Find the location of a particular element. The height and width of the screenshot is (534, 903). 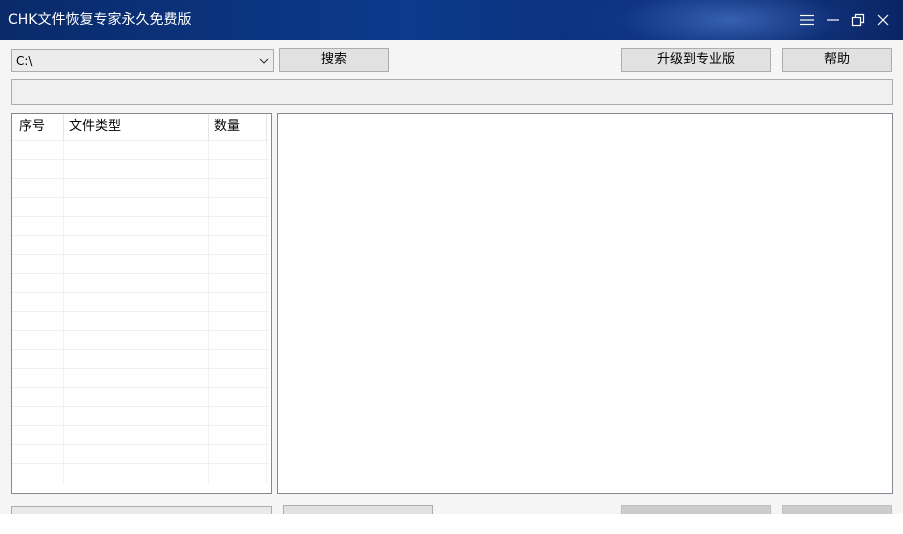

chevron-down-icon is located at coordinates (264, 61).